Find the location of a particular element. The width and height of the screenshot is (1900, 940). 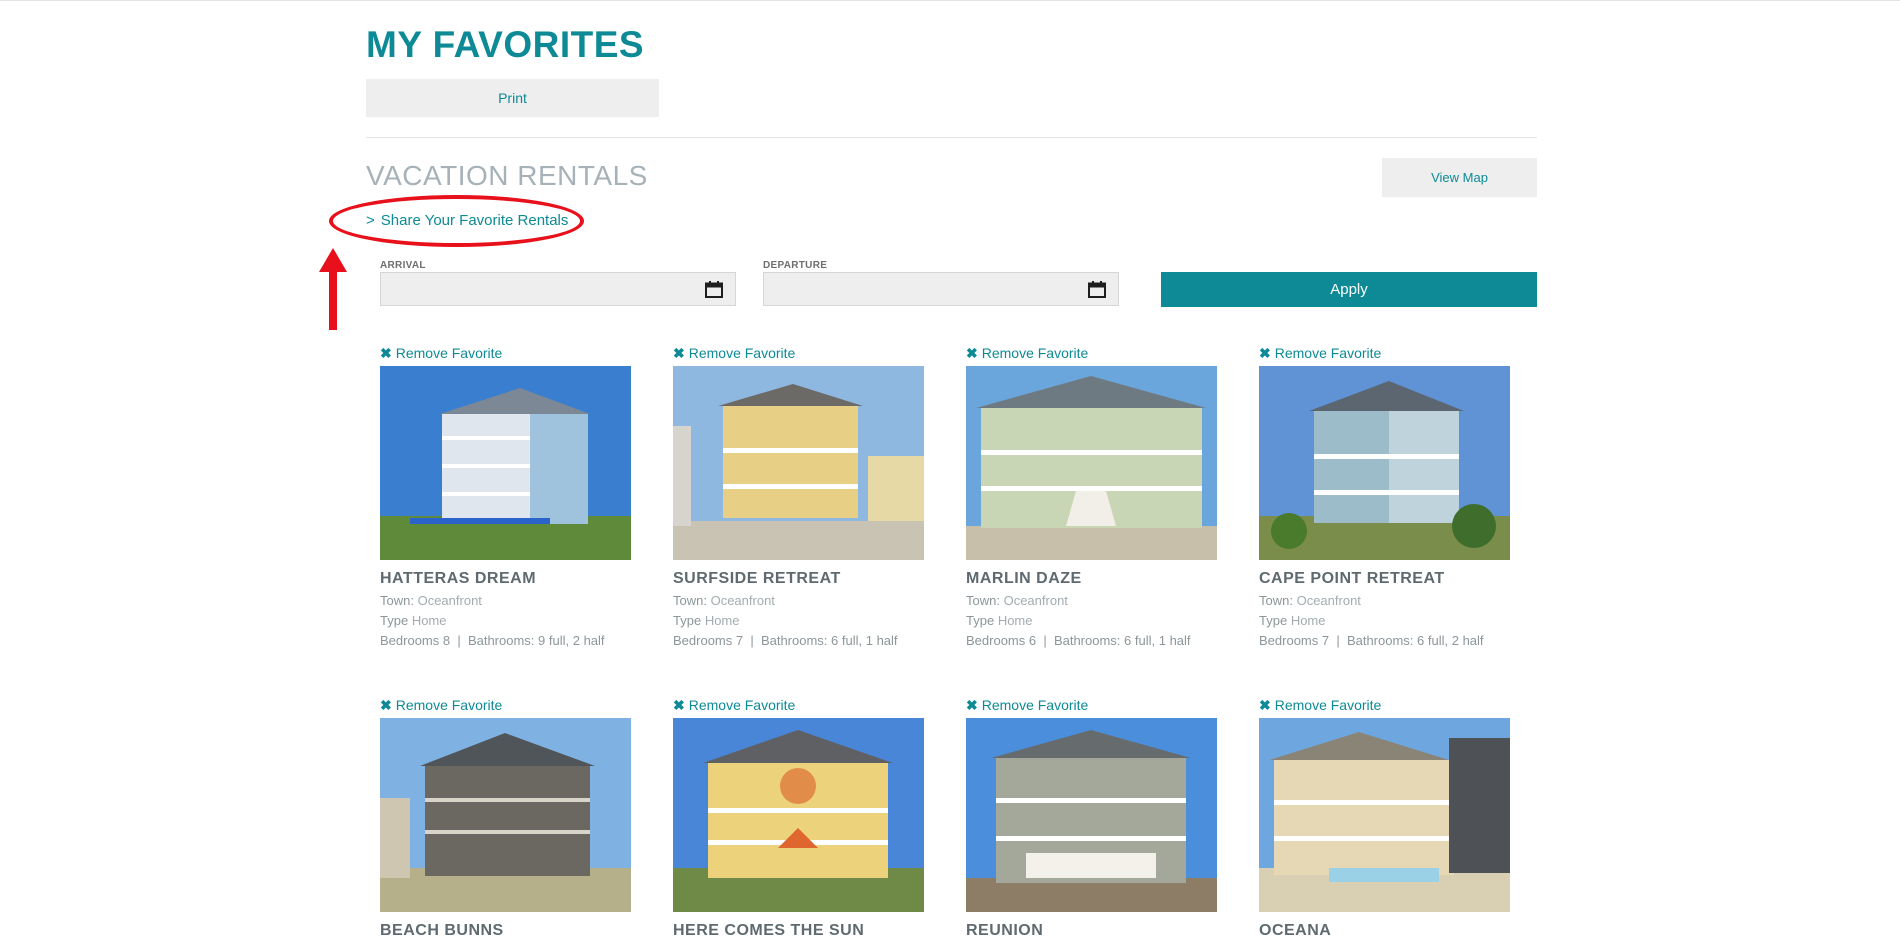

property-name: REUNION is located at coordinates (1092, 931).